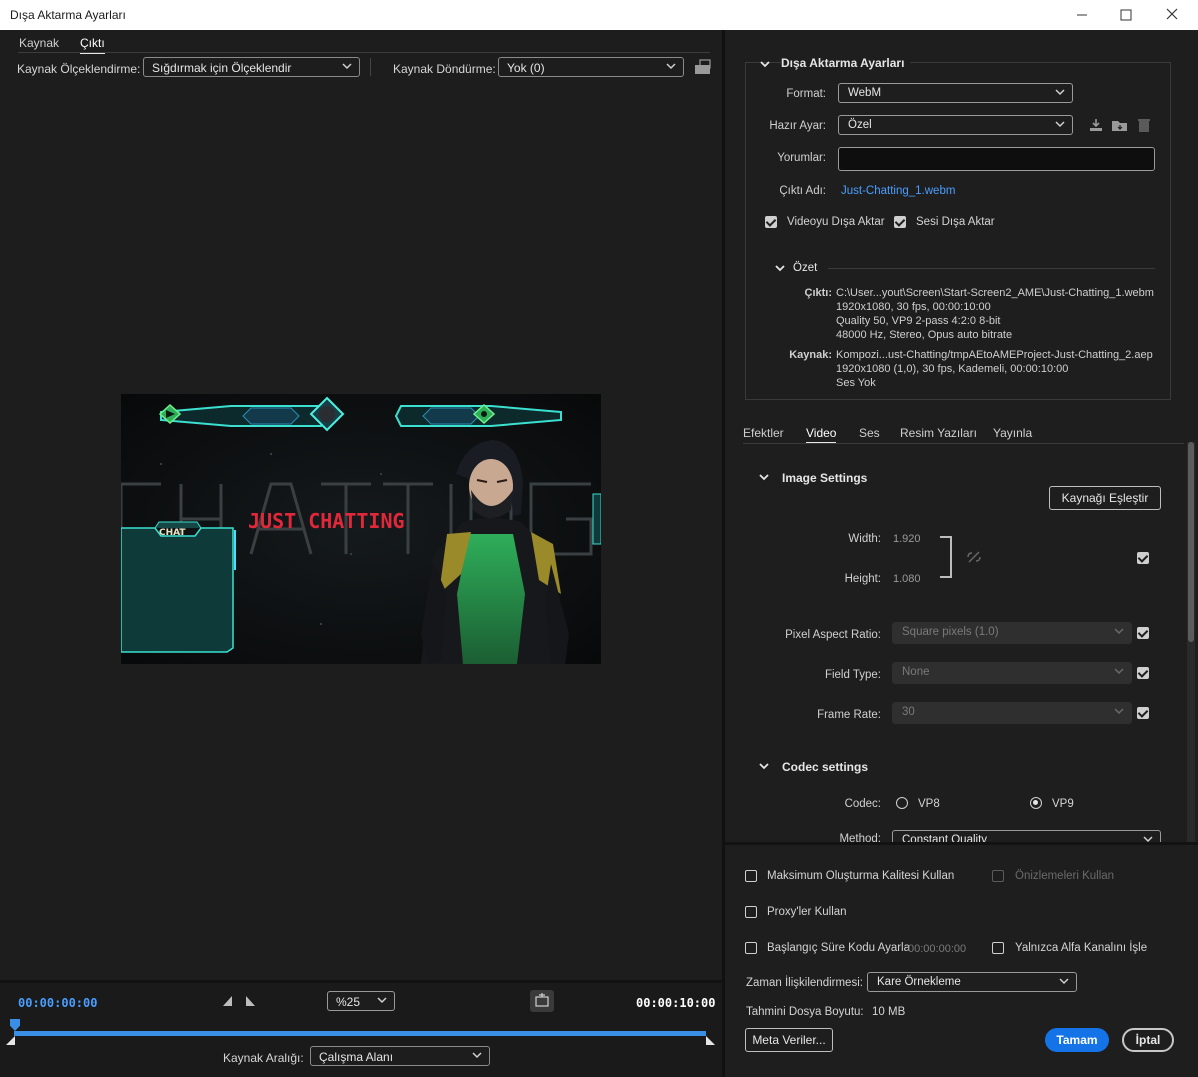  Describe the element at coordinates (1012, 673) in the screenshot. I see `field-type-dropdown: None` at that location.